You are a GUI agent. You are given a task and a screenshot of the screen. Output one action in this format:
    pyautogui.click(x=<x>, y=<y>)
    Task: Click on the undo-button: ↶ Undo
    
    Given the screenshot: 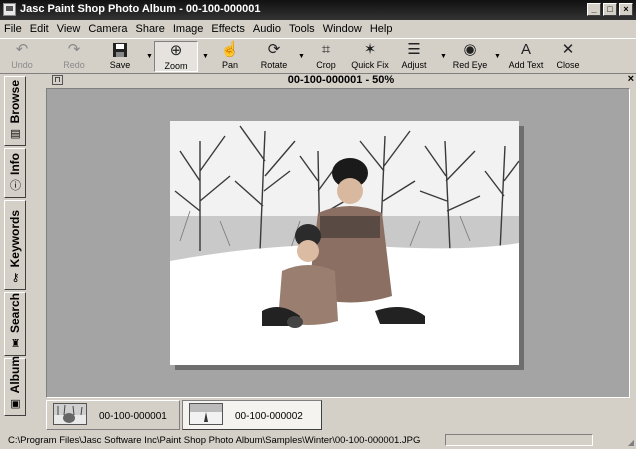 What is the action you would take?
    pyautogui.click(x=22, y=56)
    